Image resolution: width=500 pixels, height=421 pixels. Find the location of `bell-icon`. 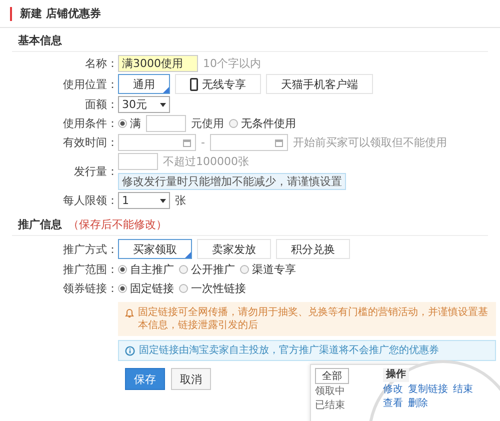

bell-icon is located at coordinates (129, 313).